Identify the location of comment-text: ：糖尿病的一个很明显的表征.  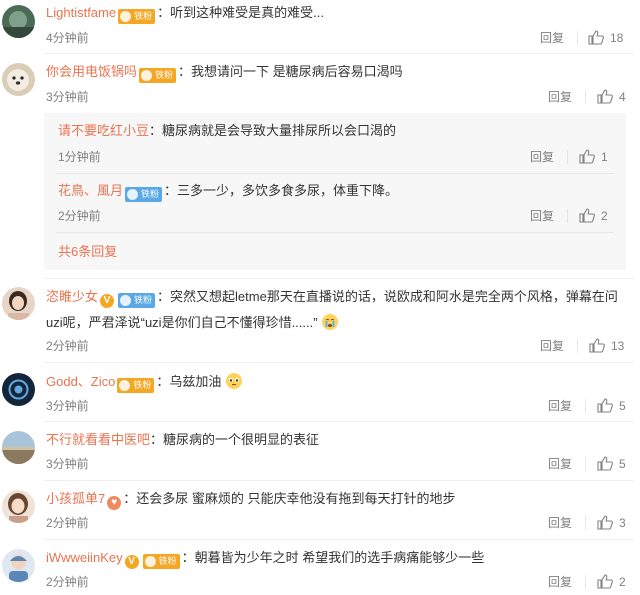
(235, 439).